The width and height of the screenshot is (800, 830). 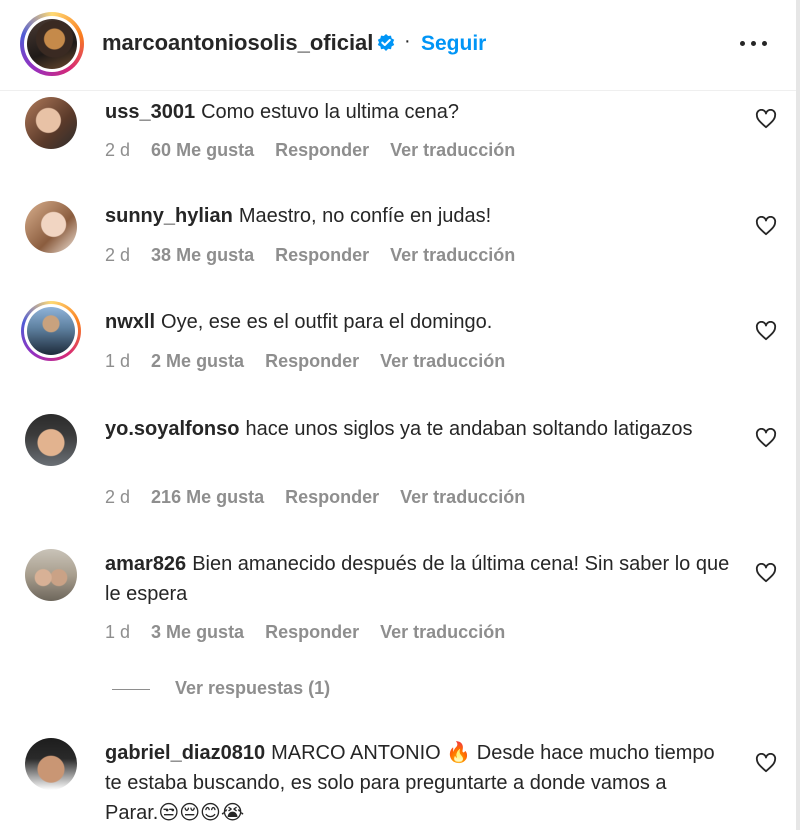 What do you see at coordinates (145, 564) in the screenshot?
I see `comment-username: amar826` at bounding box center [145, 564].